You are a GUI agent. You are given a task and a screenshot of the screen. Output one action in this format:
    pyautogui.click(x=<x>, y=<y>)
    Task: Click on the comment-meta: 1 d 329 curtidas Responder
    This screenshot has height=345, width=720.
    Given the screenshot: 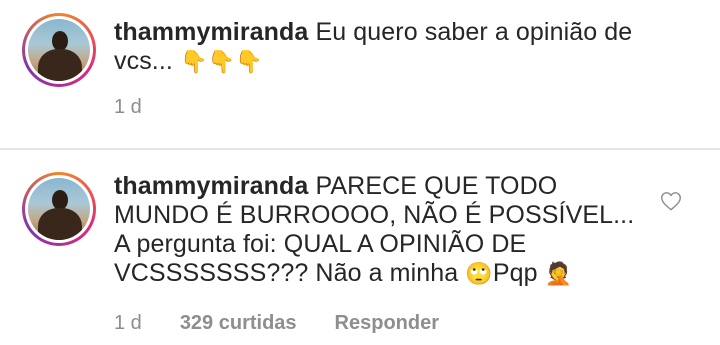 What is the action you would take?
    pyautogui.click(x=276, y=323)
    